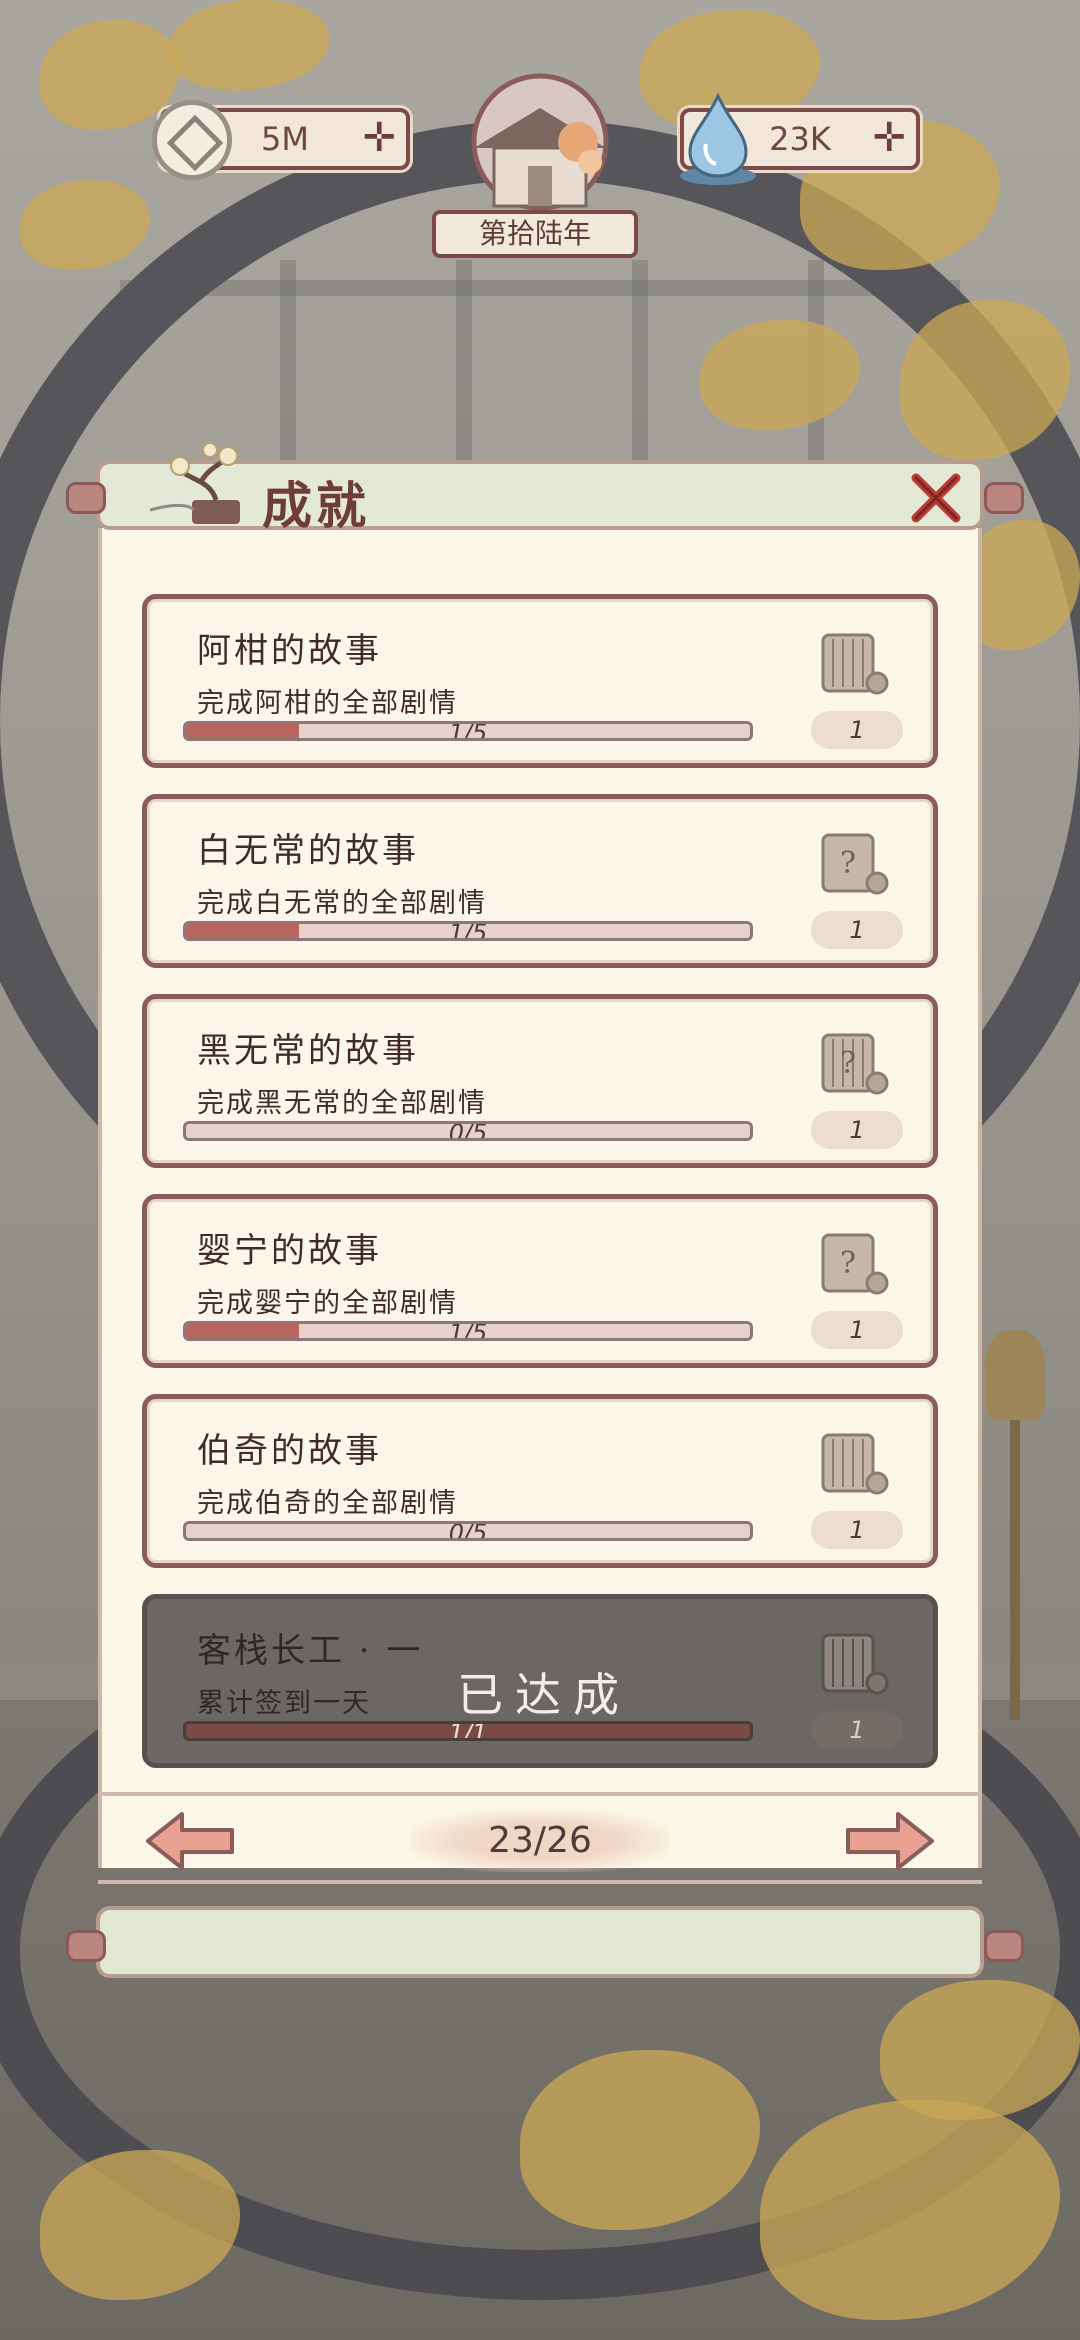 The width and height of the screenshot is (1080, 2340). What do you see at coordinates (544, 1695) in the screenshot?
I see `completed-stamp: 已达成` at bounding box center [544, 1695].